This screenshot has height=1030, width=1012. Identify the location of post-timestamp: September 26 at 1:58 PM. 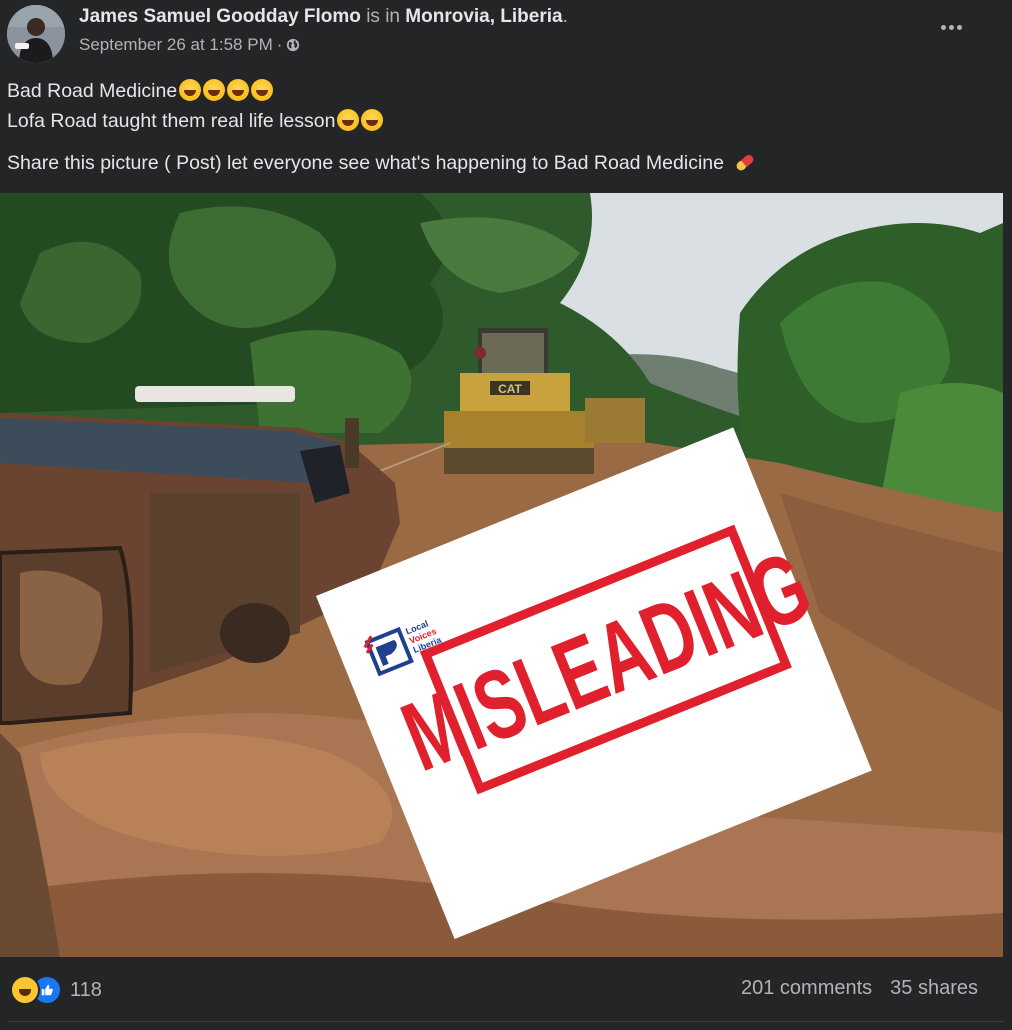
(176, 45).